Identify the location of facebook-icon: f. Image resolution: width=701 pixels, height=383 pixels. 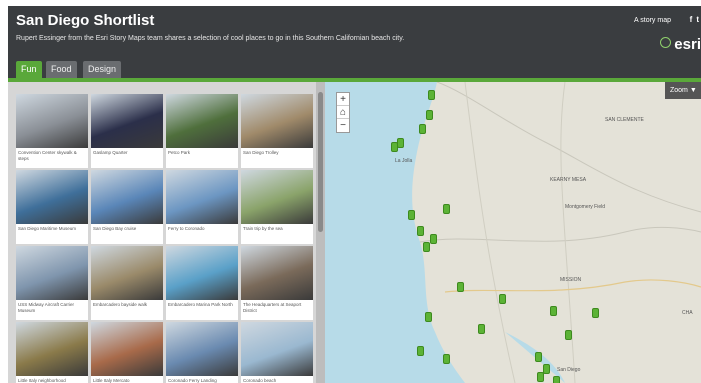
(691, 19).